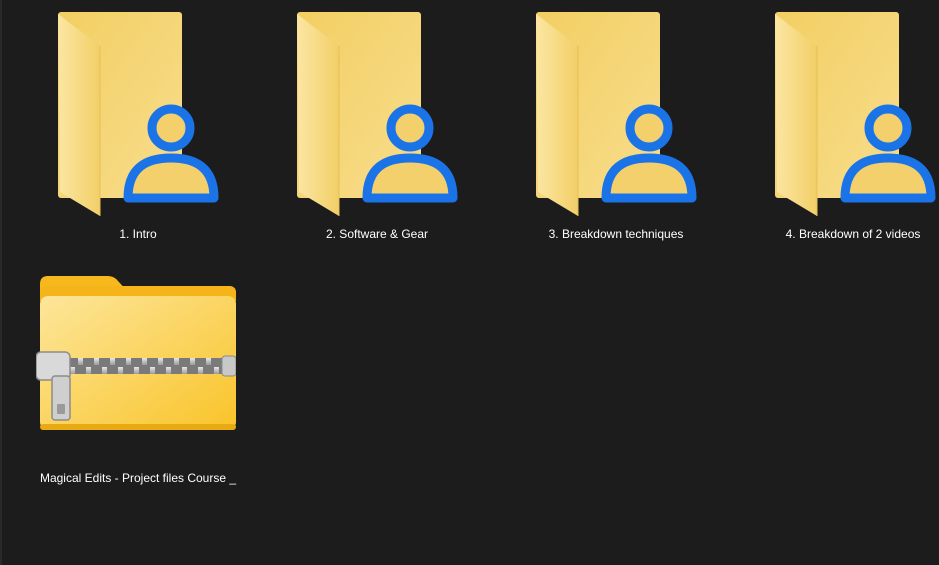  I want to click on folder-item-software-gear: 2. Software & Gear, so click(377, 125).